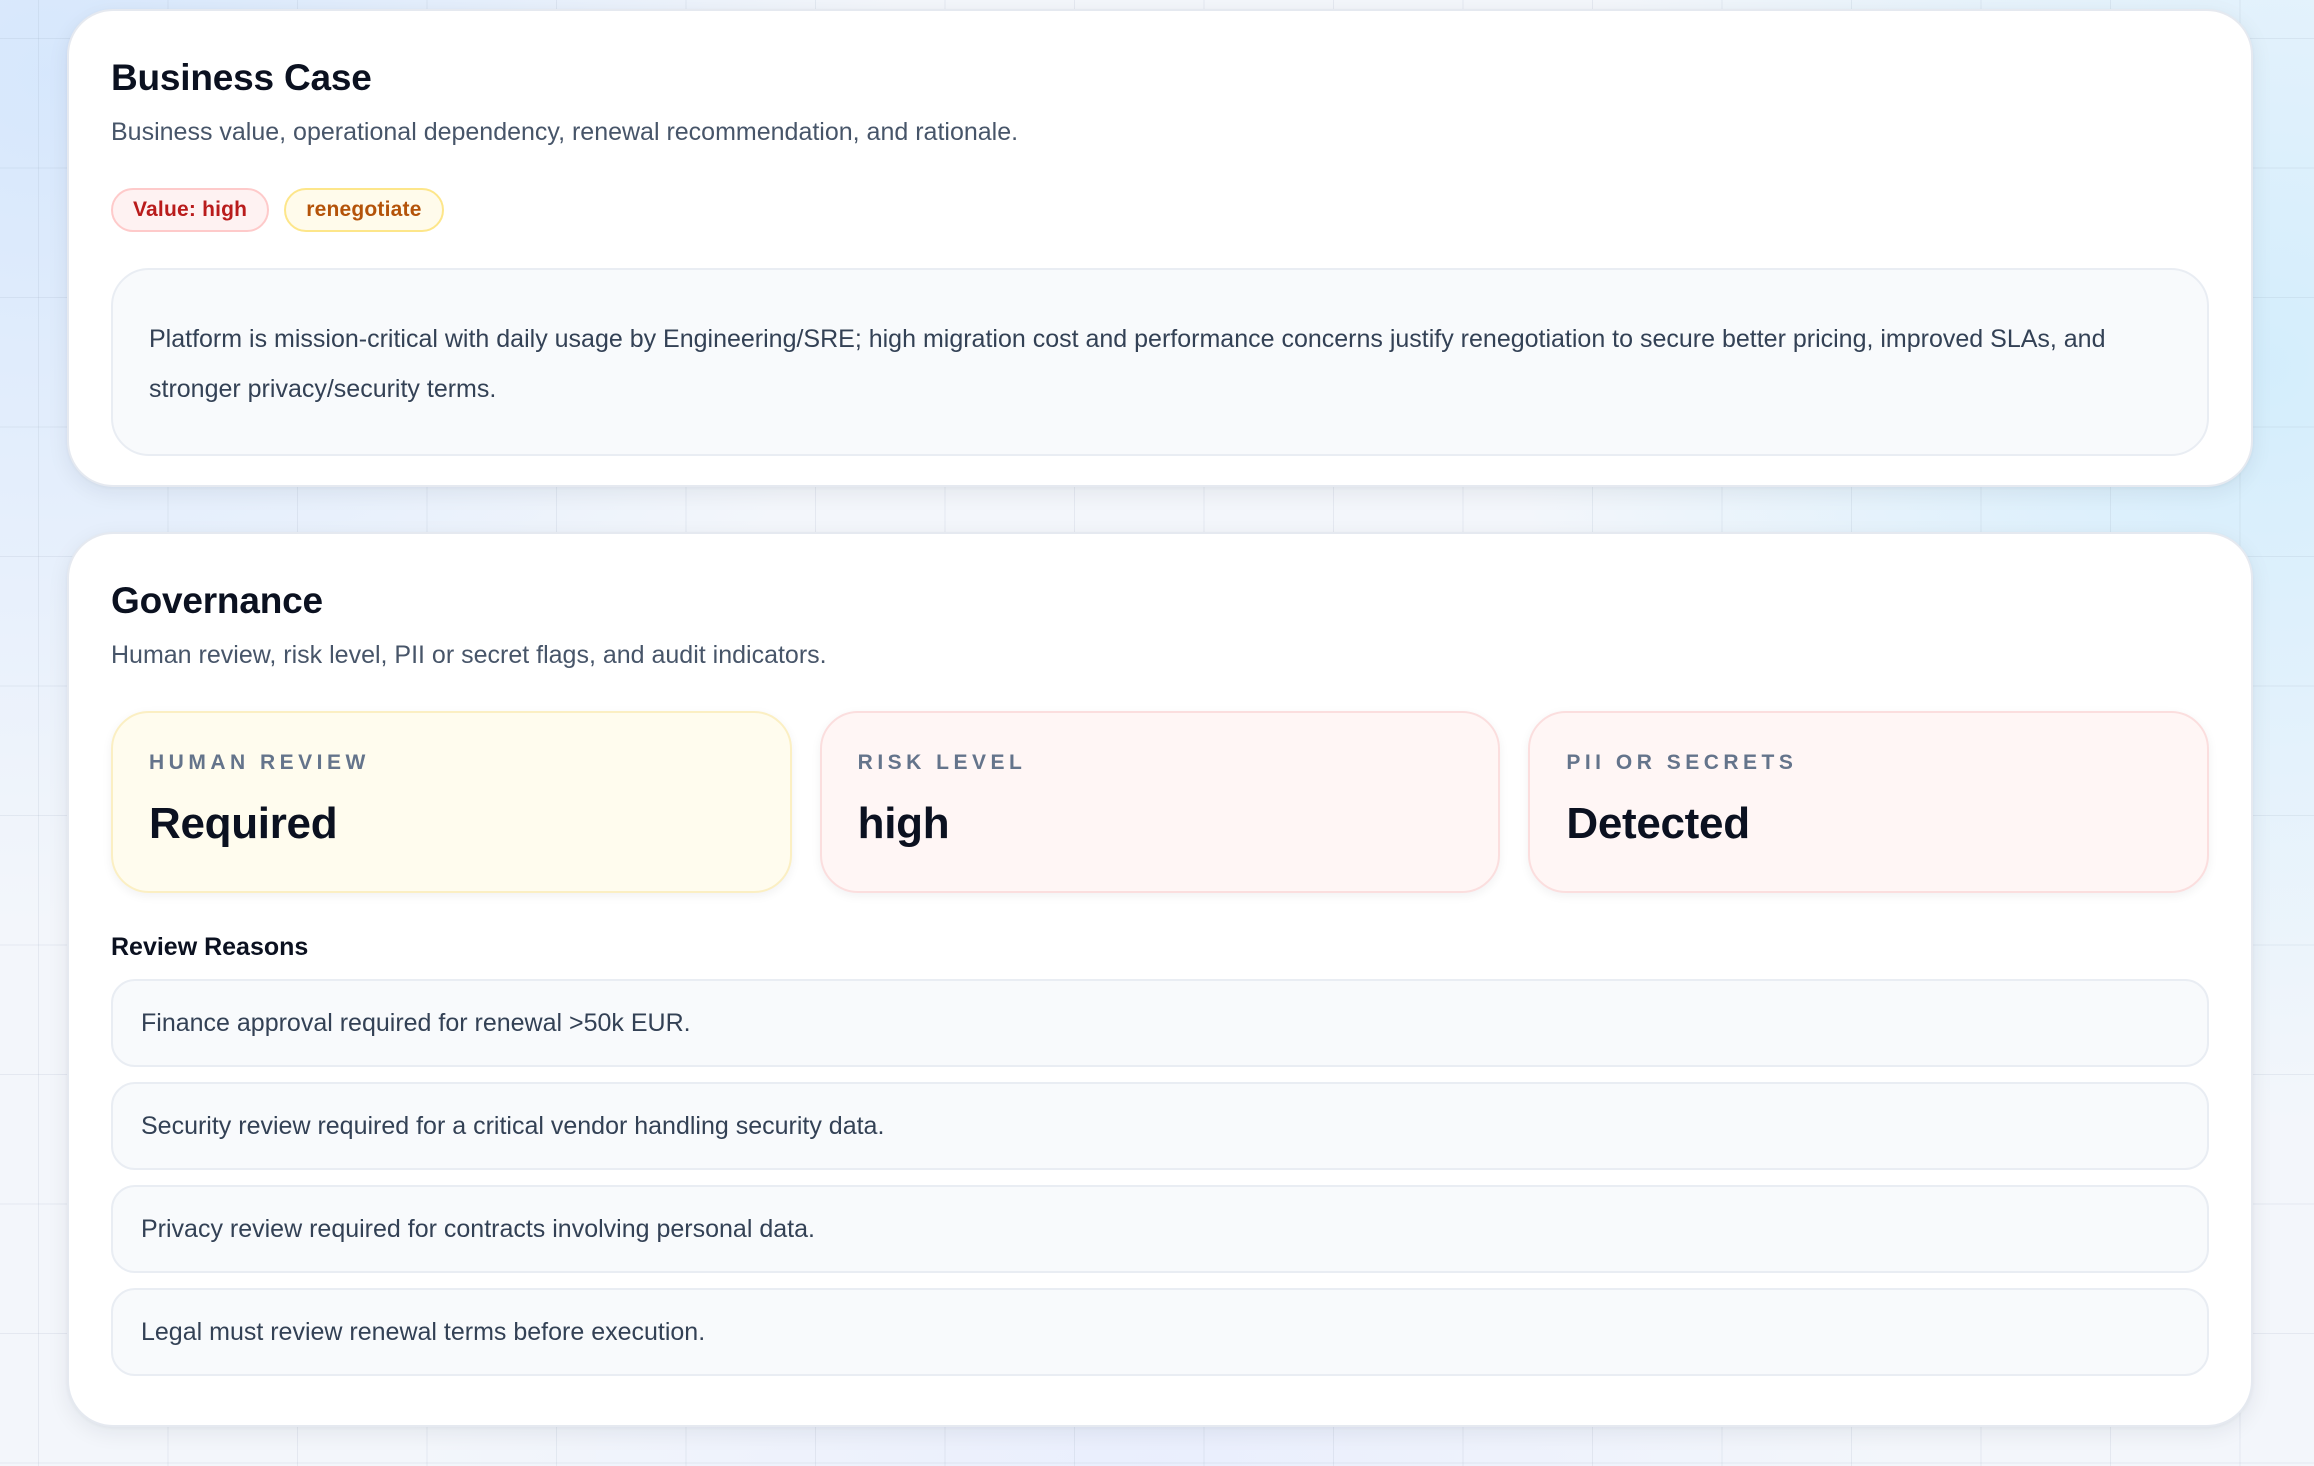  Describe the element at coordinates (241, 77) in the screenshot. I see `business-case-title: Business Case` at that location.